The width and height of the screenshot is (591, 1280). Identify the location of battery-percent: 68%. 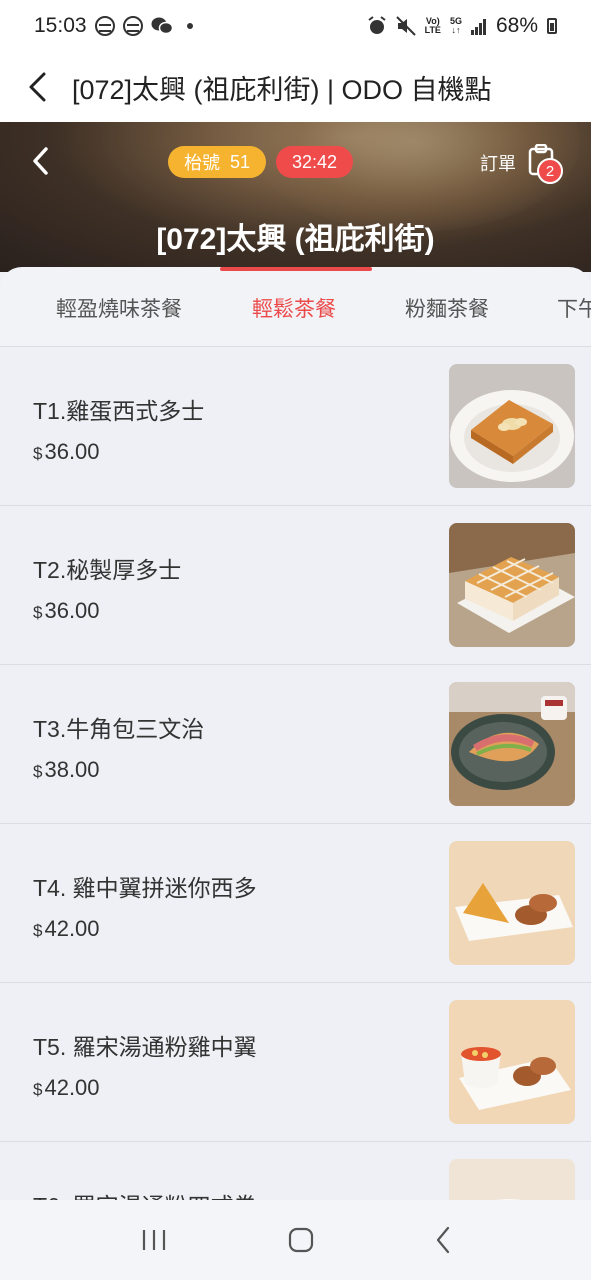
(516, 25).